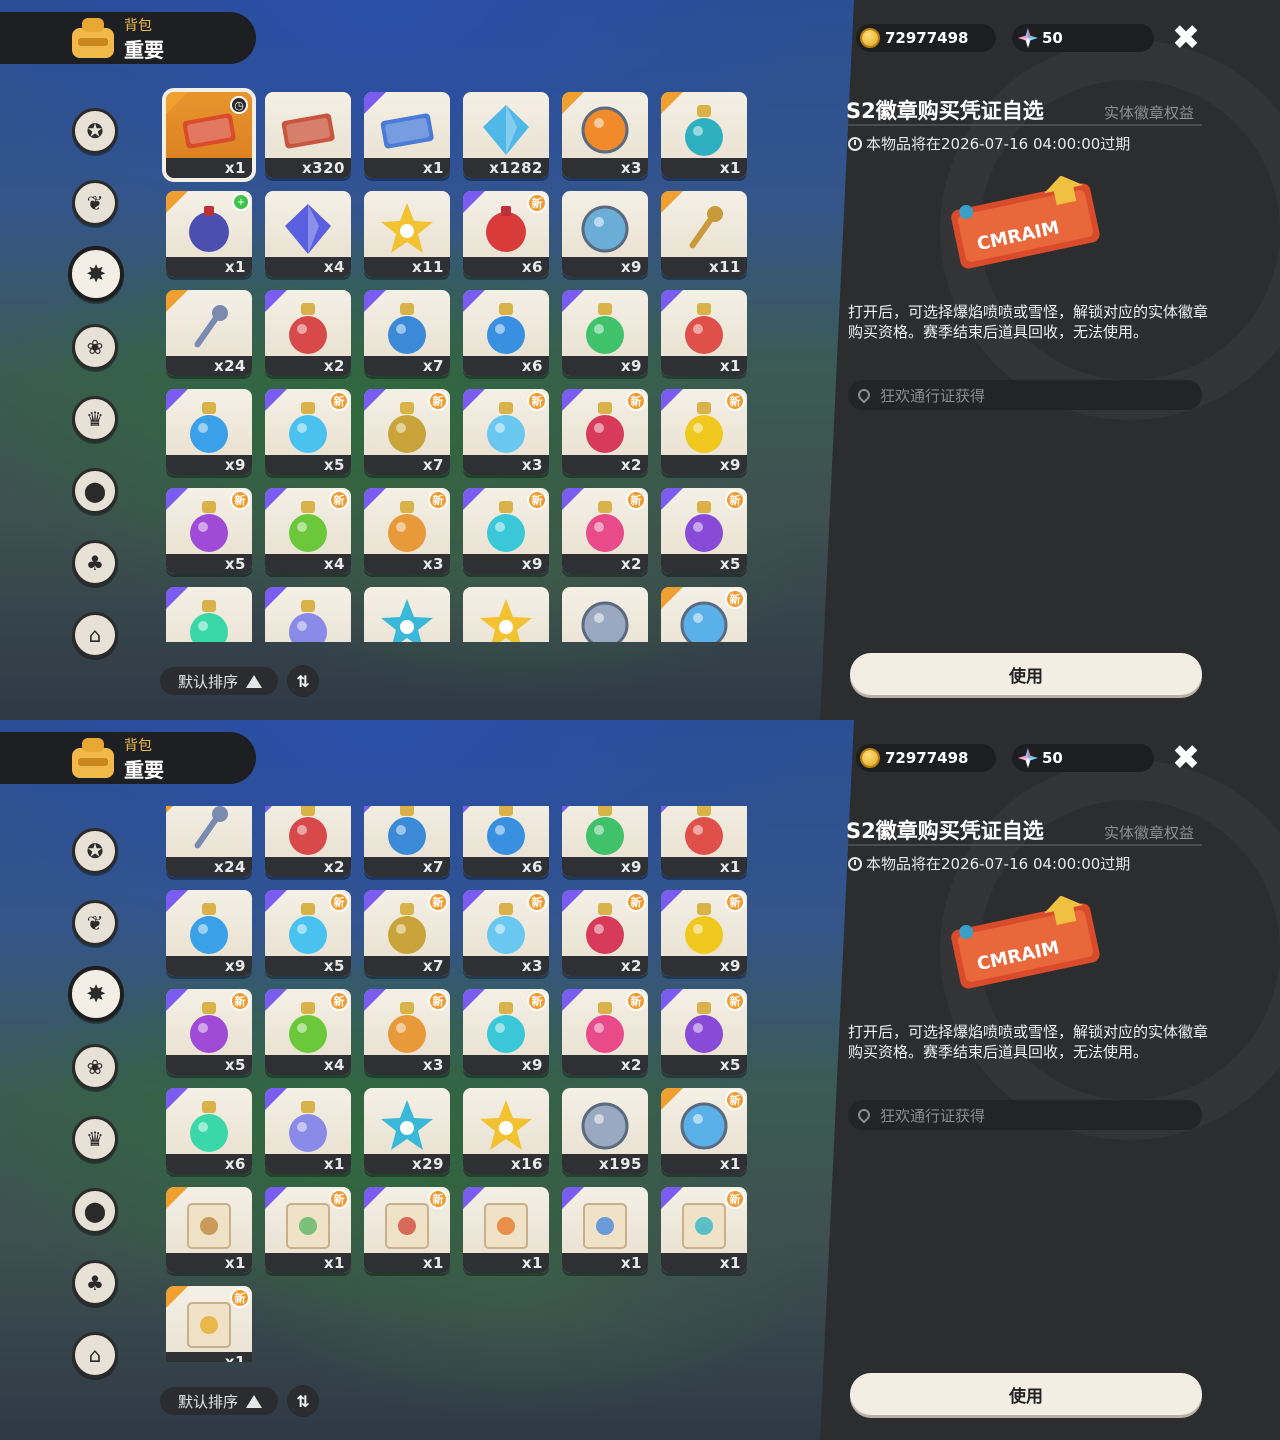 This screenshot has height=1440, width=1280. What do you see at coordinates (735, 1199) in the screenshot?
I see `new-badge: 新` at bounding box center [735, 1199].